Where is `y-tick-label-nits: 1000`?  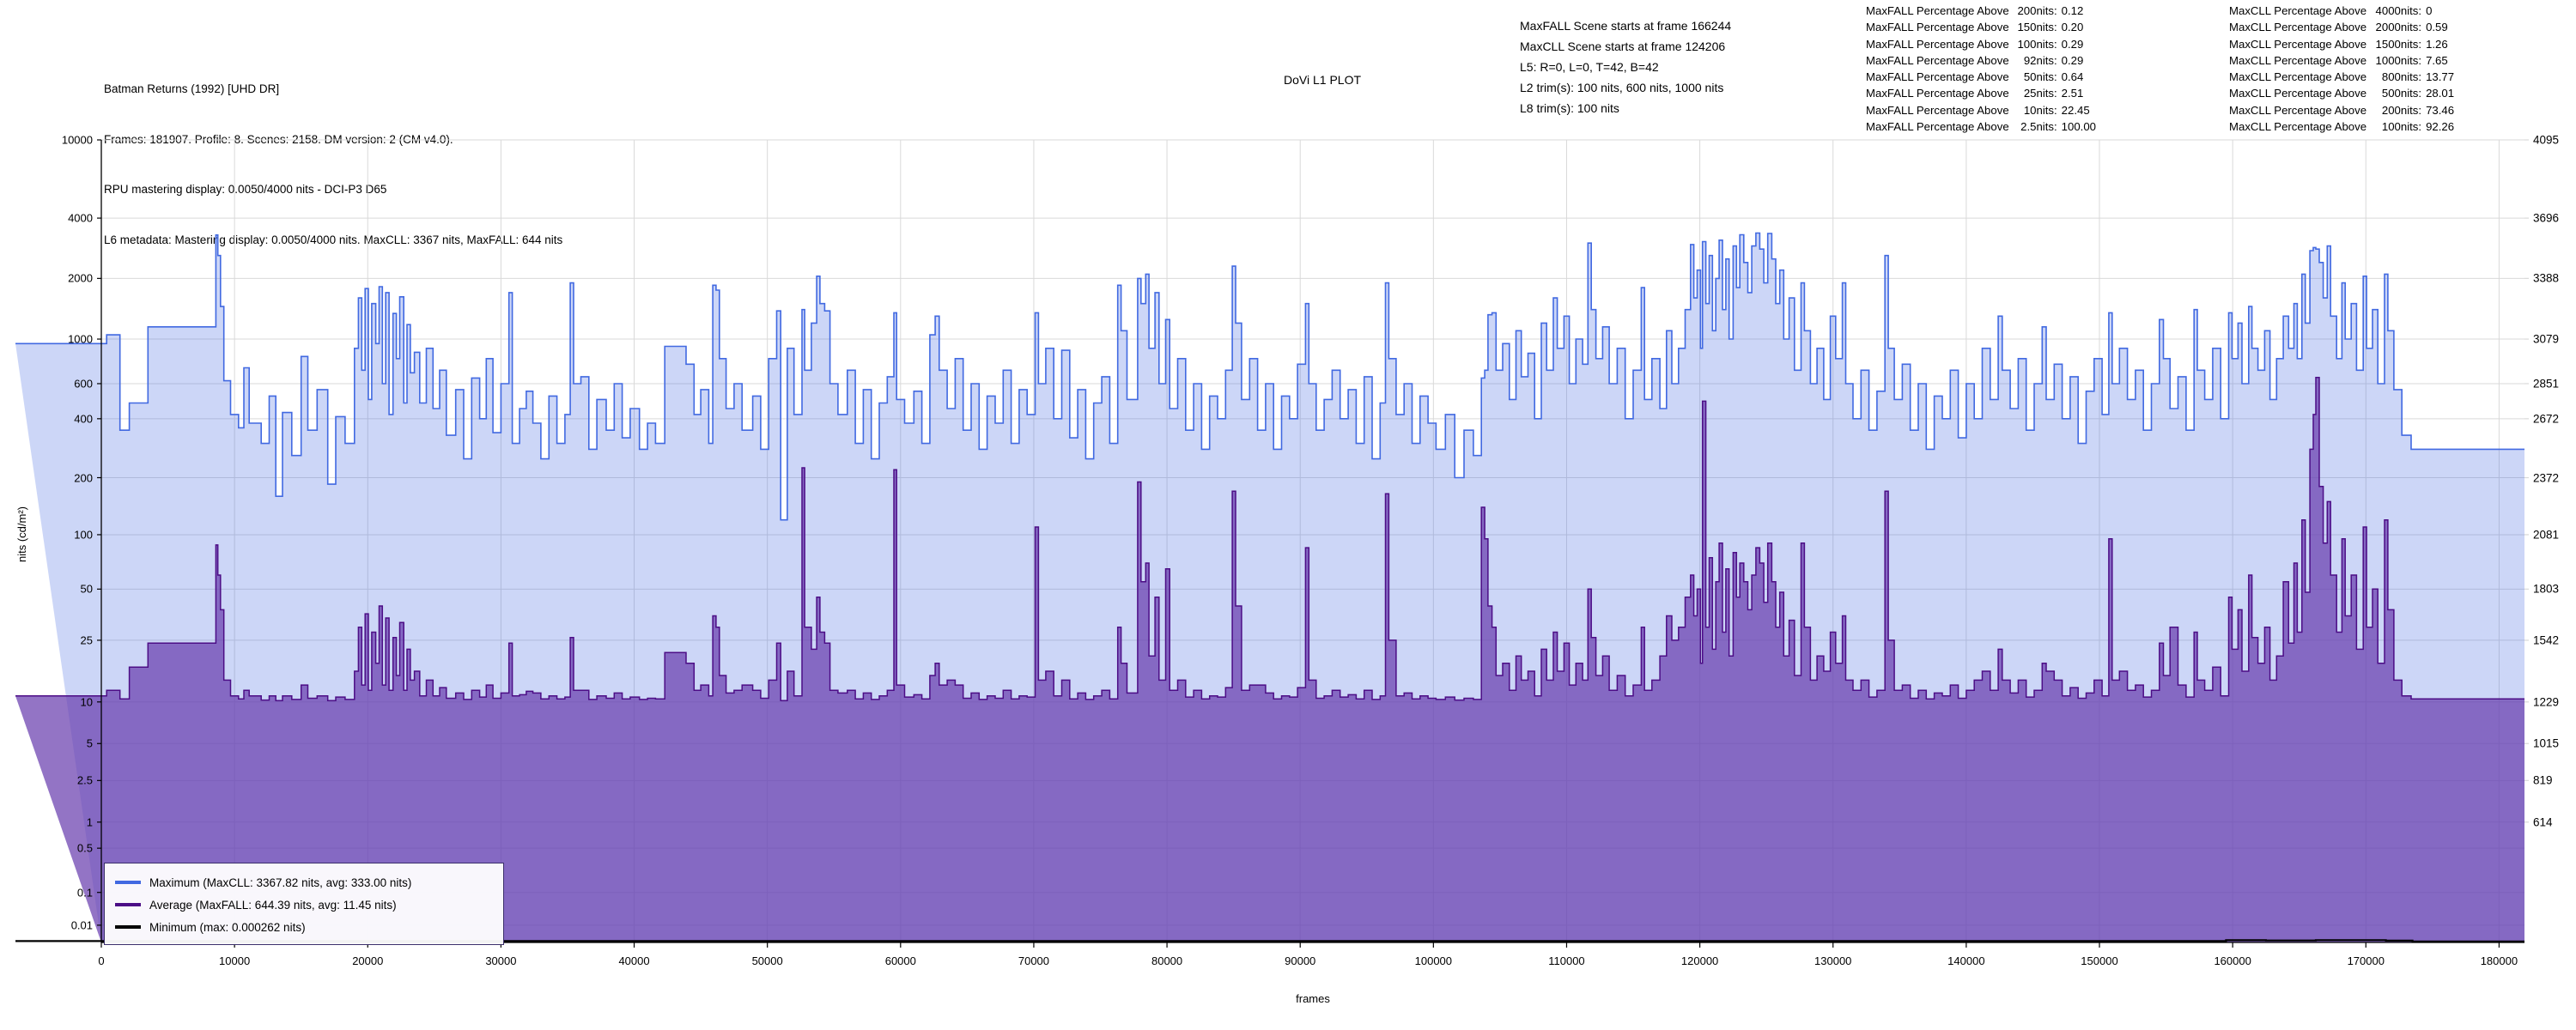
y-tick-label-nits: 1000 is located at coordinates (80, 339).